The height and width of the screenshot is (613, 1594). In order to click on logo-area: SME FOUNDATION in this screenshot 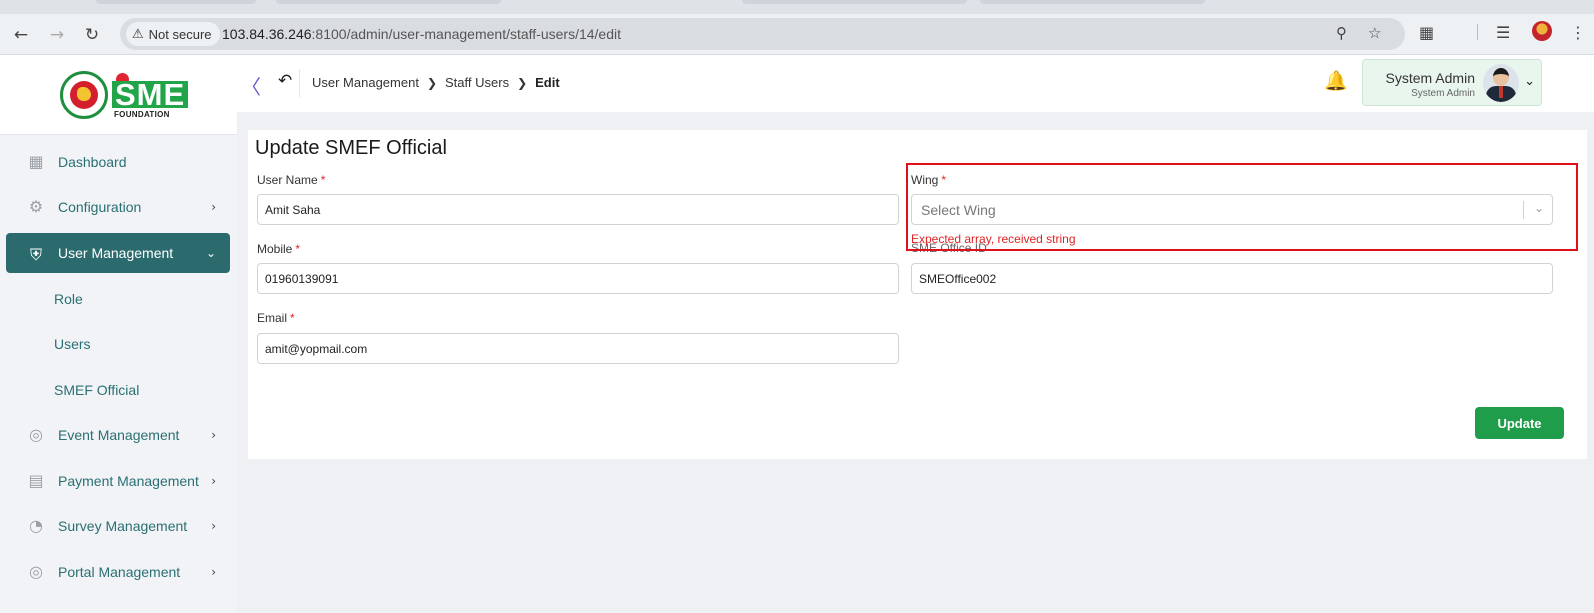, I will do `click(118, 94)`.